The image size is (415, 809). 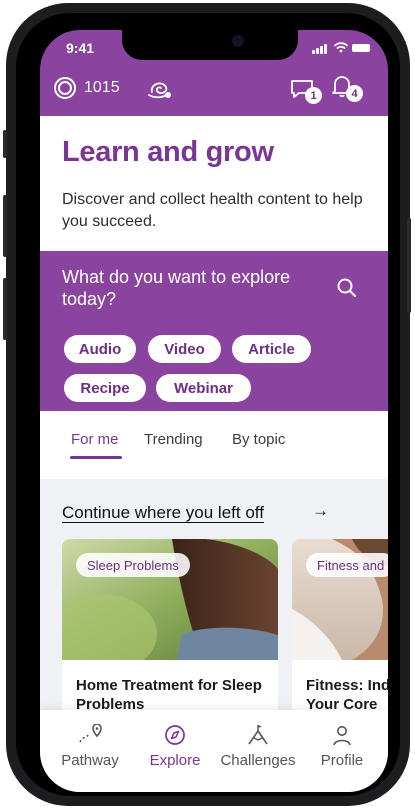 I want to click on nav-pathway: Pathway, so click(x=90, y=746).